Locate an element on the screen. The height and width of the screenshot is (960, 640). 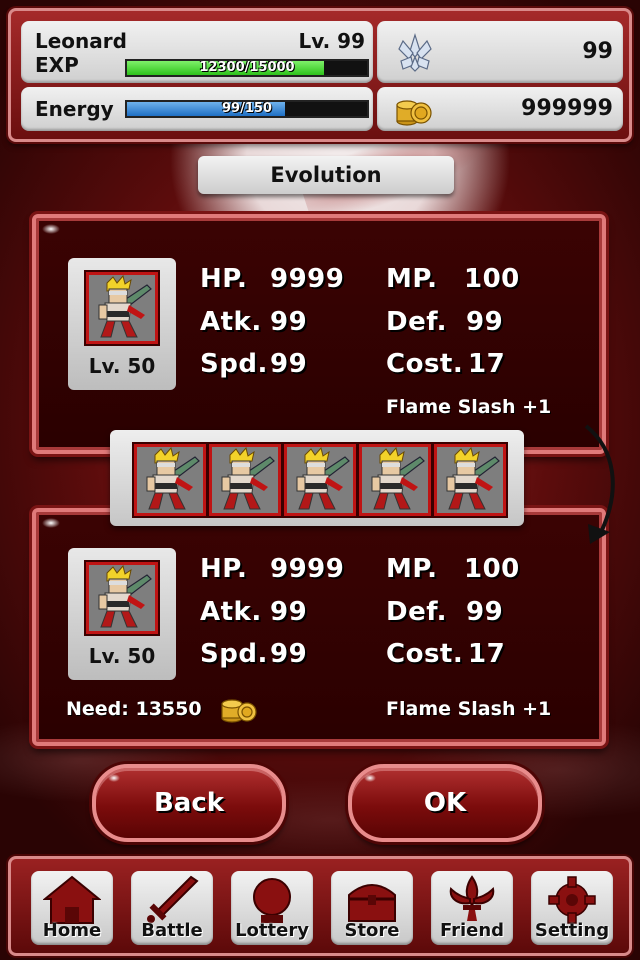
nav-friend-label: Friend is located at coordinates (472, 930).